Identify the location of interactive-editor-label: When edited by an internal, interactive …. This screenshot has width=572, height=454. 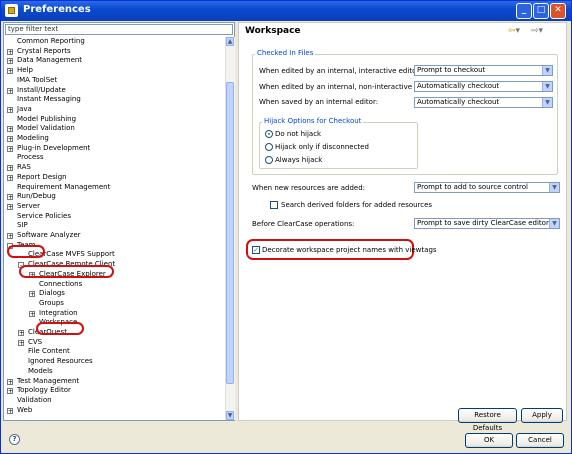
(340, 71).